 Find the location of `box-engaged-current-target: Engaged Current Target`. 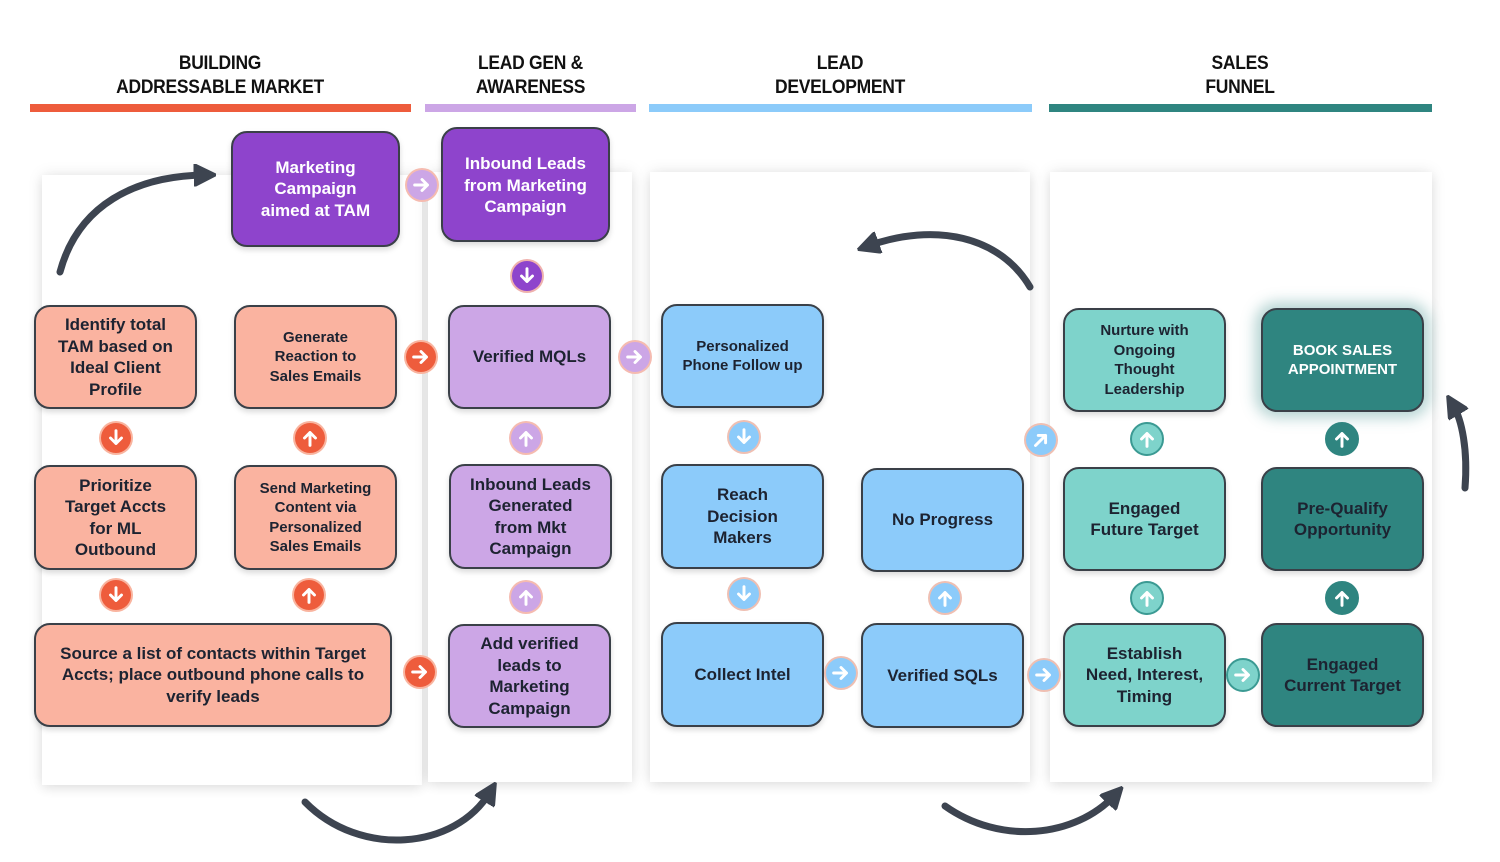

box-engaged-current-target: Engaged Current Target is located at coordinates (1342, 675).